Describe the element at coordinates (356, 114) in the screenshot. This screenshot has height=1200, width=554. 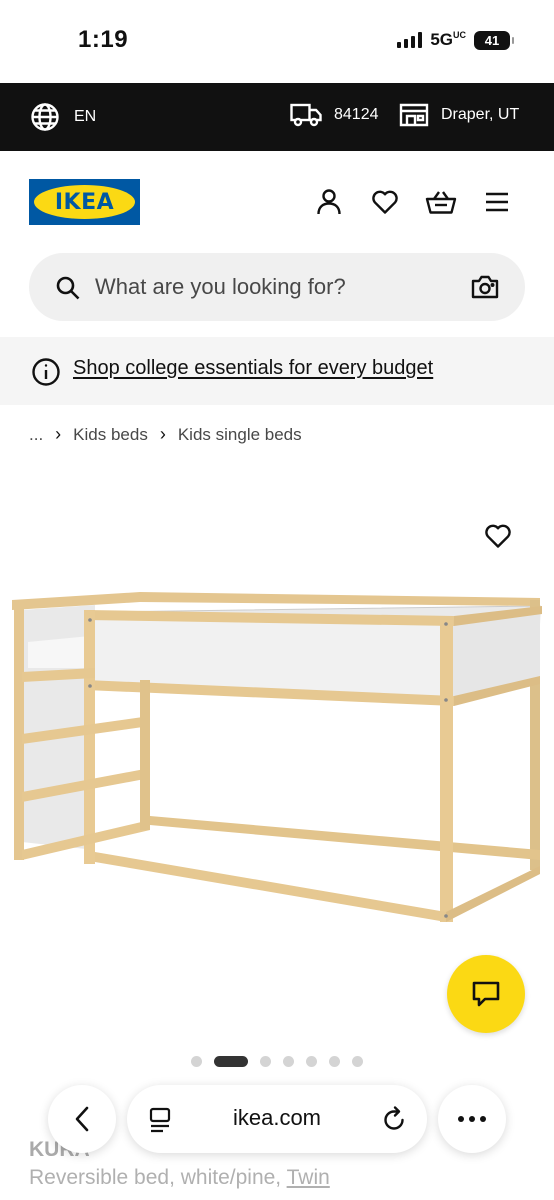
I see `zip-label: 84124` at that location.